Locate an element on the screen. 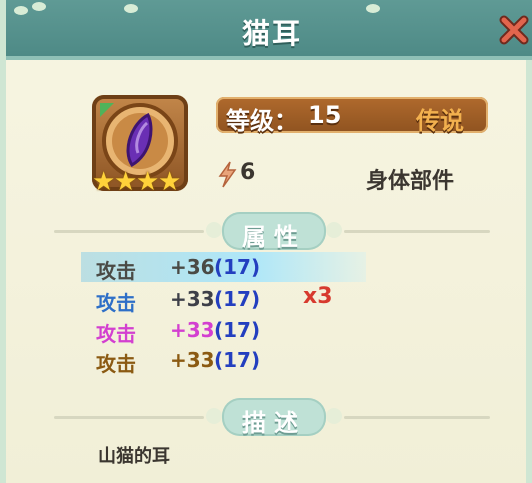 The image size is (532, 483). attributes-title: 属性 is located at coordinates (274, 237).